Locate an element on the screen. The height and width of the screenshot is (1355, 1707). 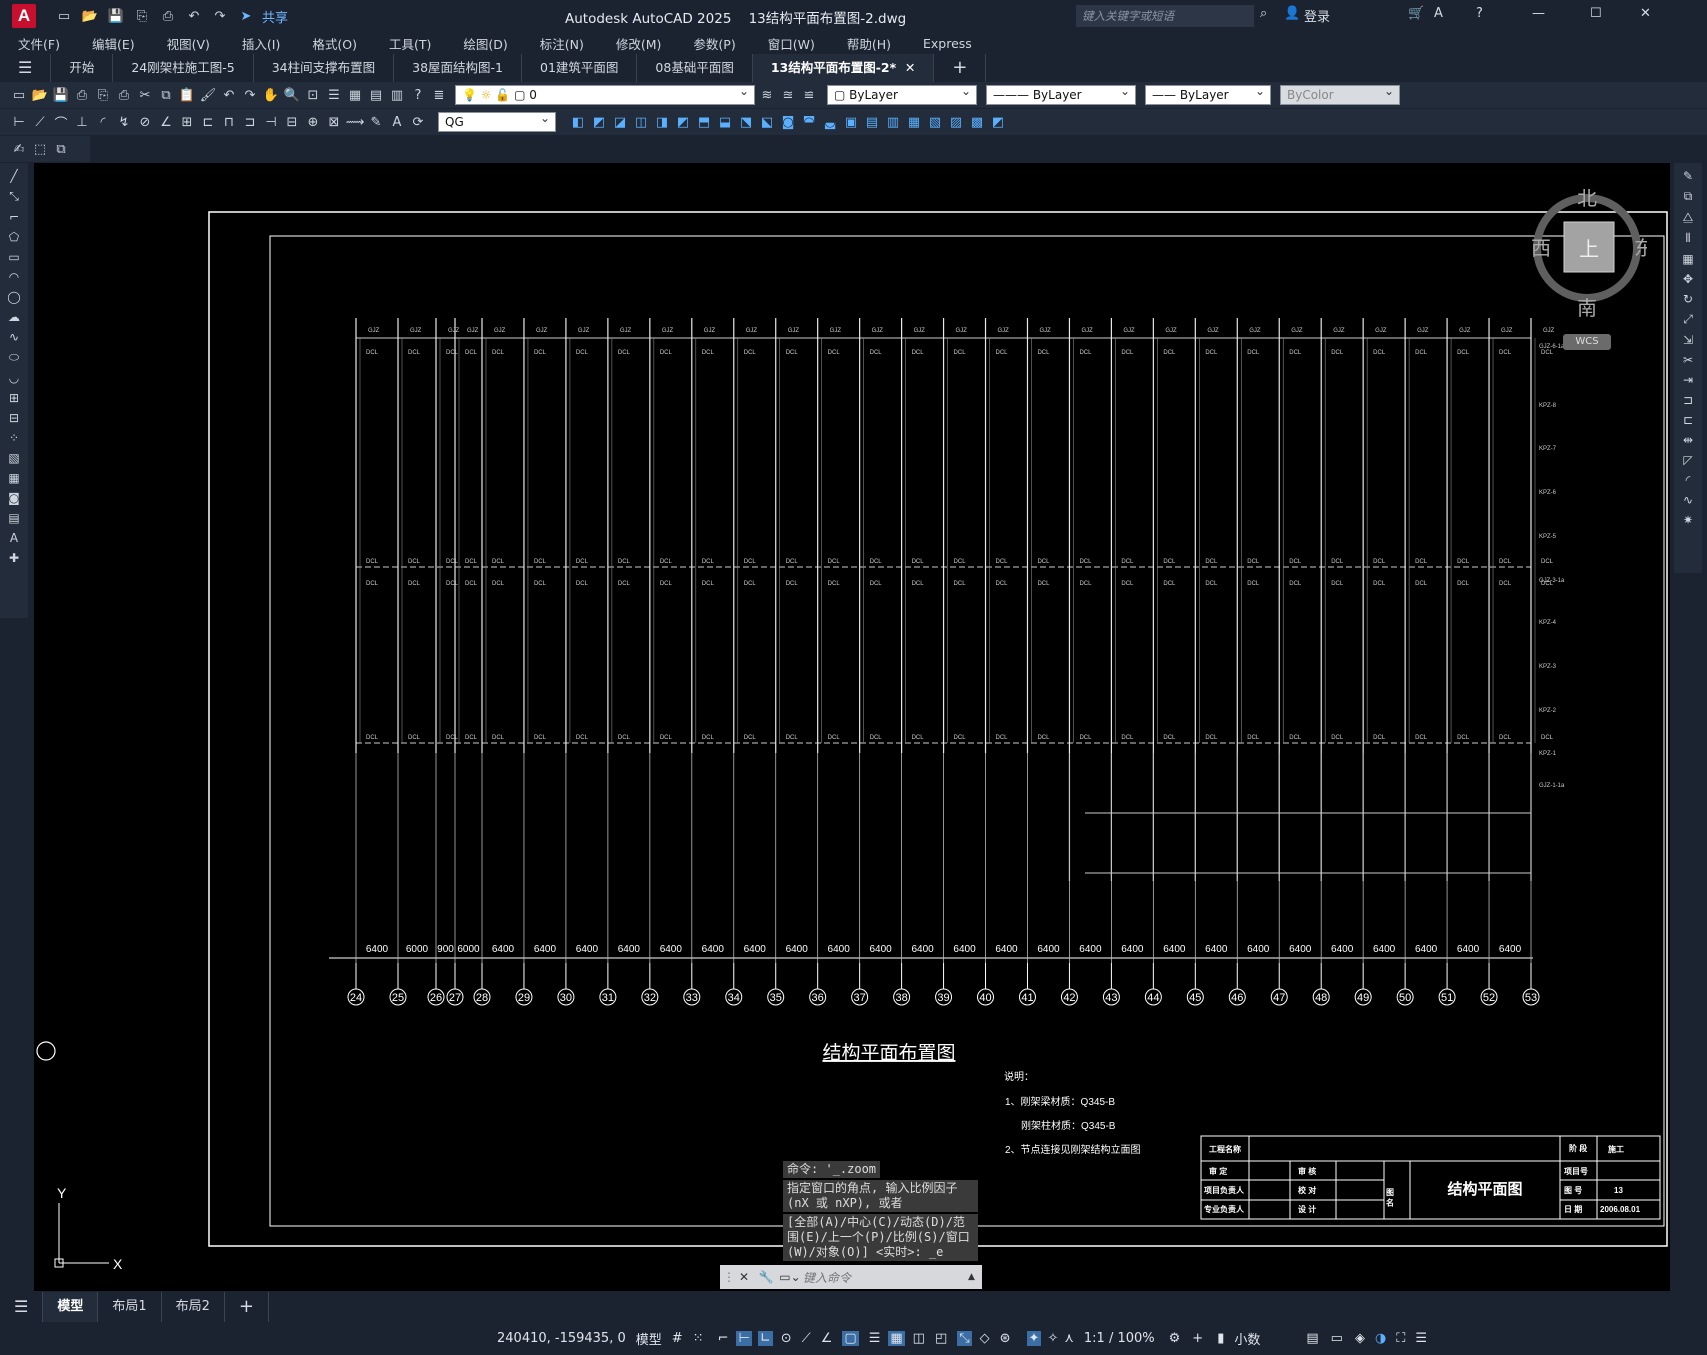
properties-icon: ☰ is located at coordinates (334, 95).